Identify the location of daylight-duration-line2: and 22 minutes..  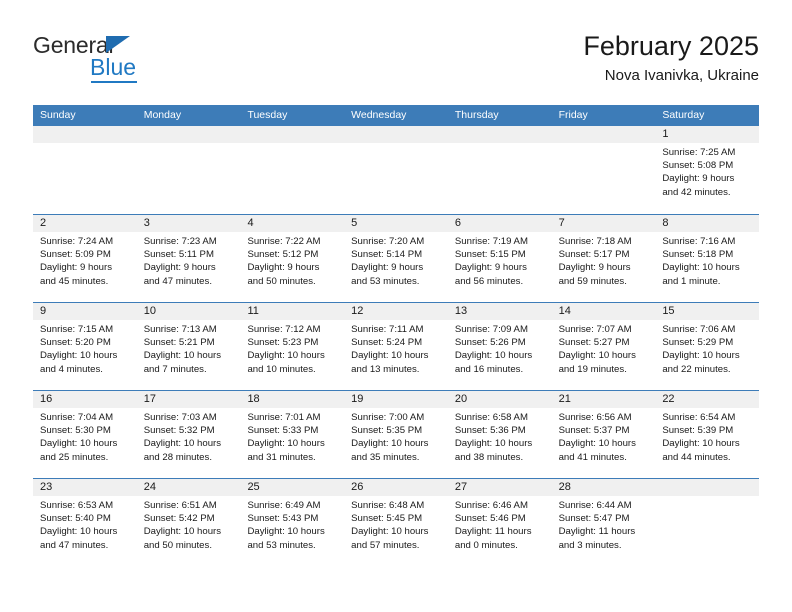
(696, 369).